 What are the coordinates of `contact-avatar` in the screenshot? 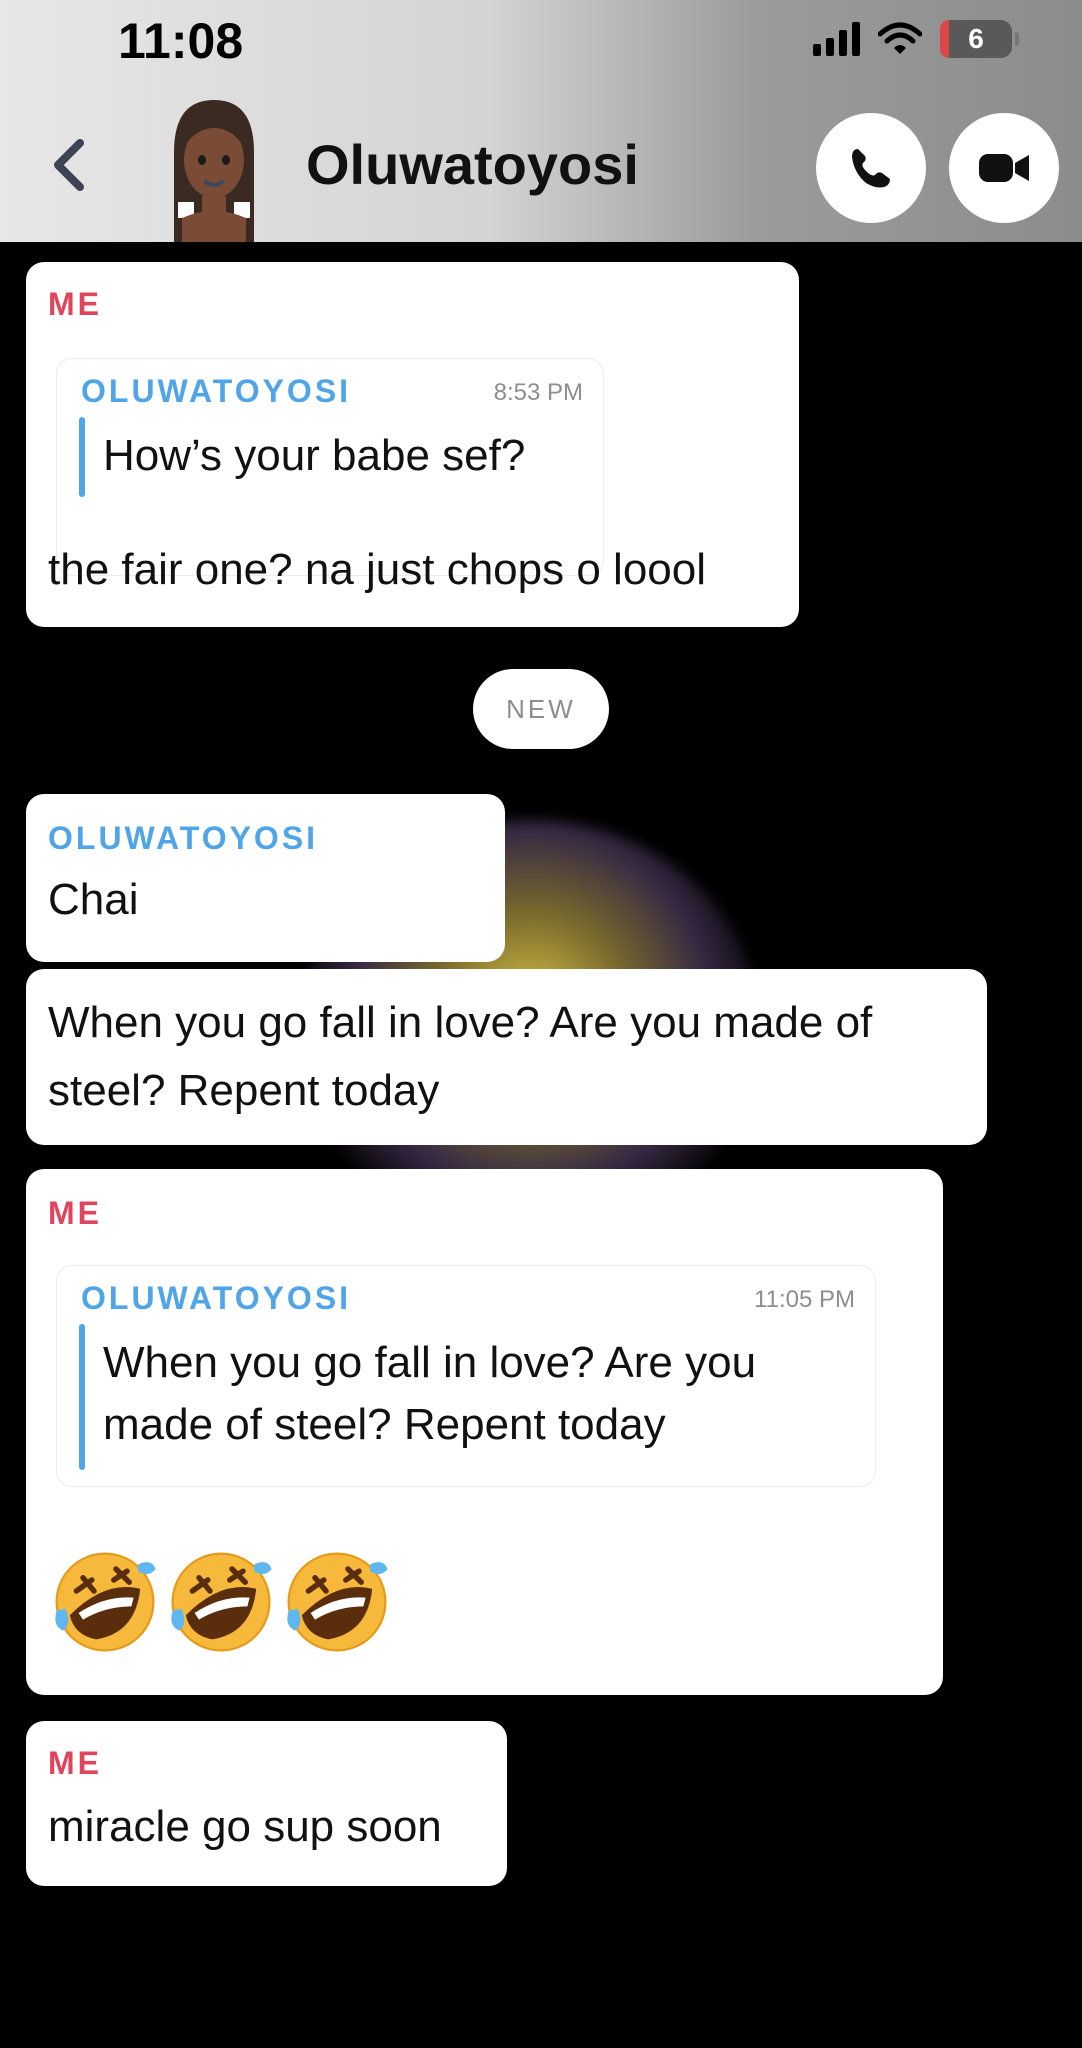 It's located at (214, 167).